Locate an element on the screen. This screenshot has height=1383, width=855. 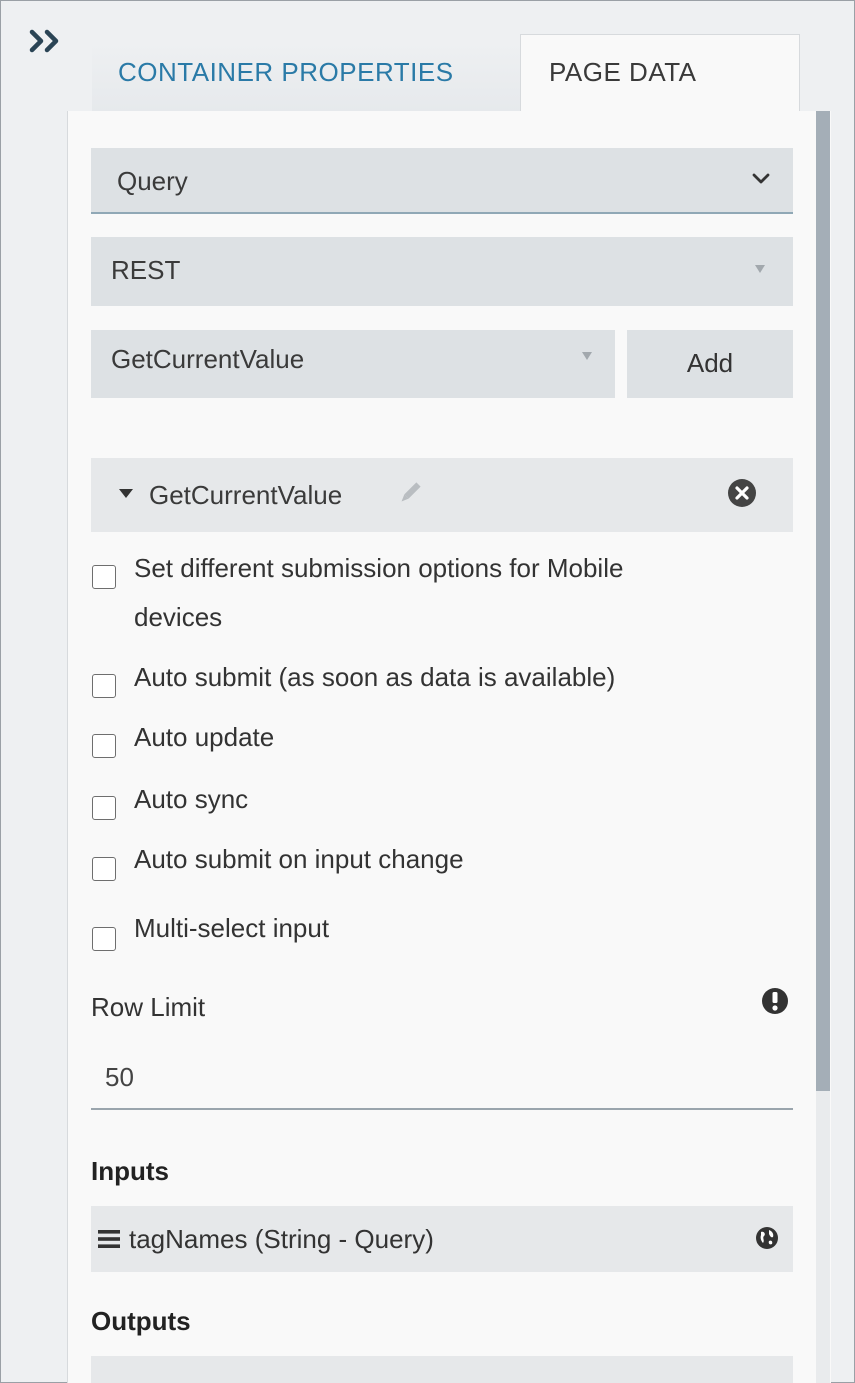
mobile-options-label-line2: devices is located at coordinates (178, 617).